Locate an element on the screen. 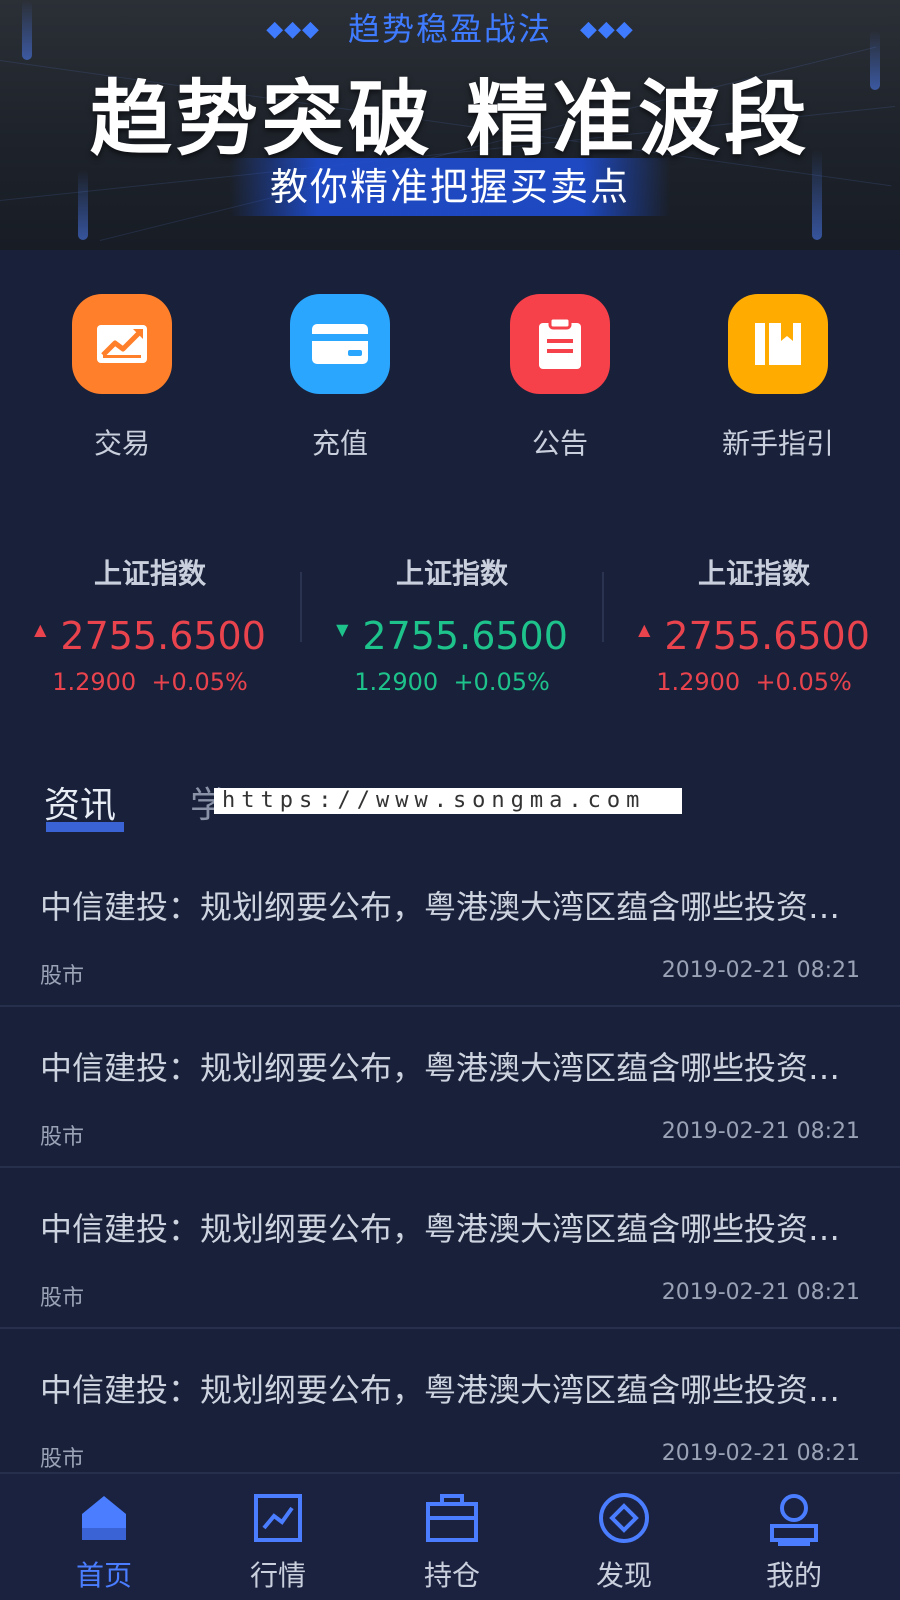 This screenshot has height=1600, width=900. quick-item-recharge: 充值 is located at coordinates (340, 378).